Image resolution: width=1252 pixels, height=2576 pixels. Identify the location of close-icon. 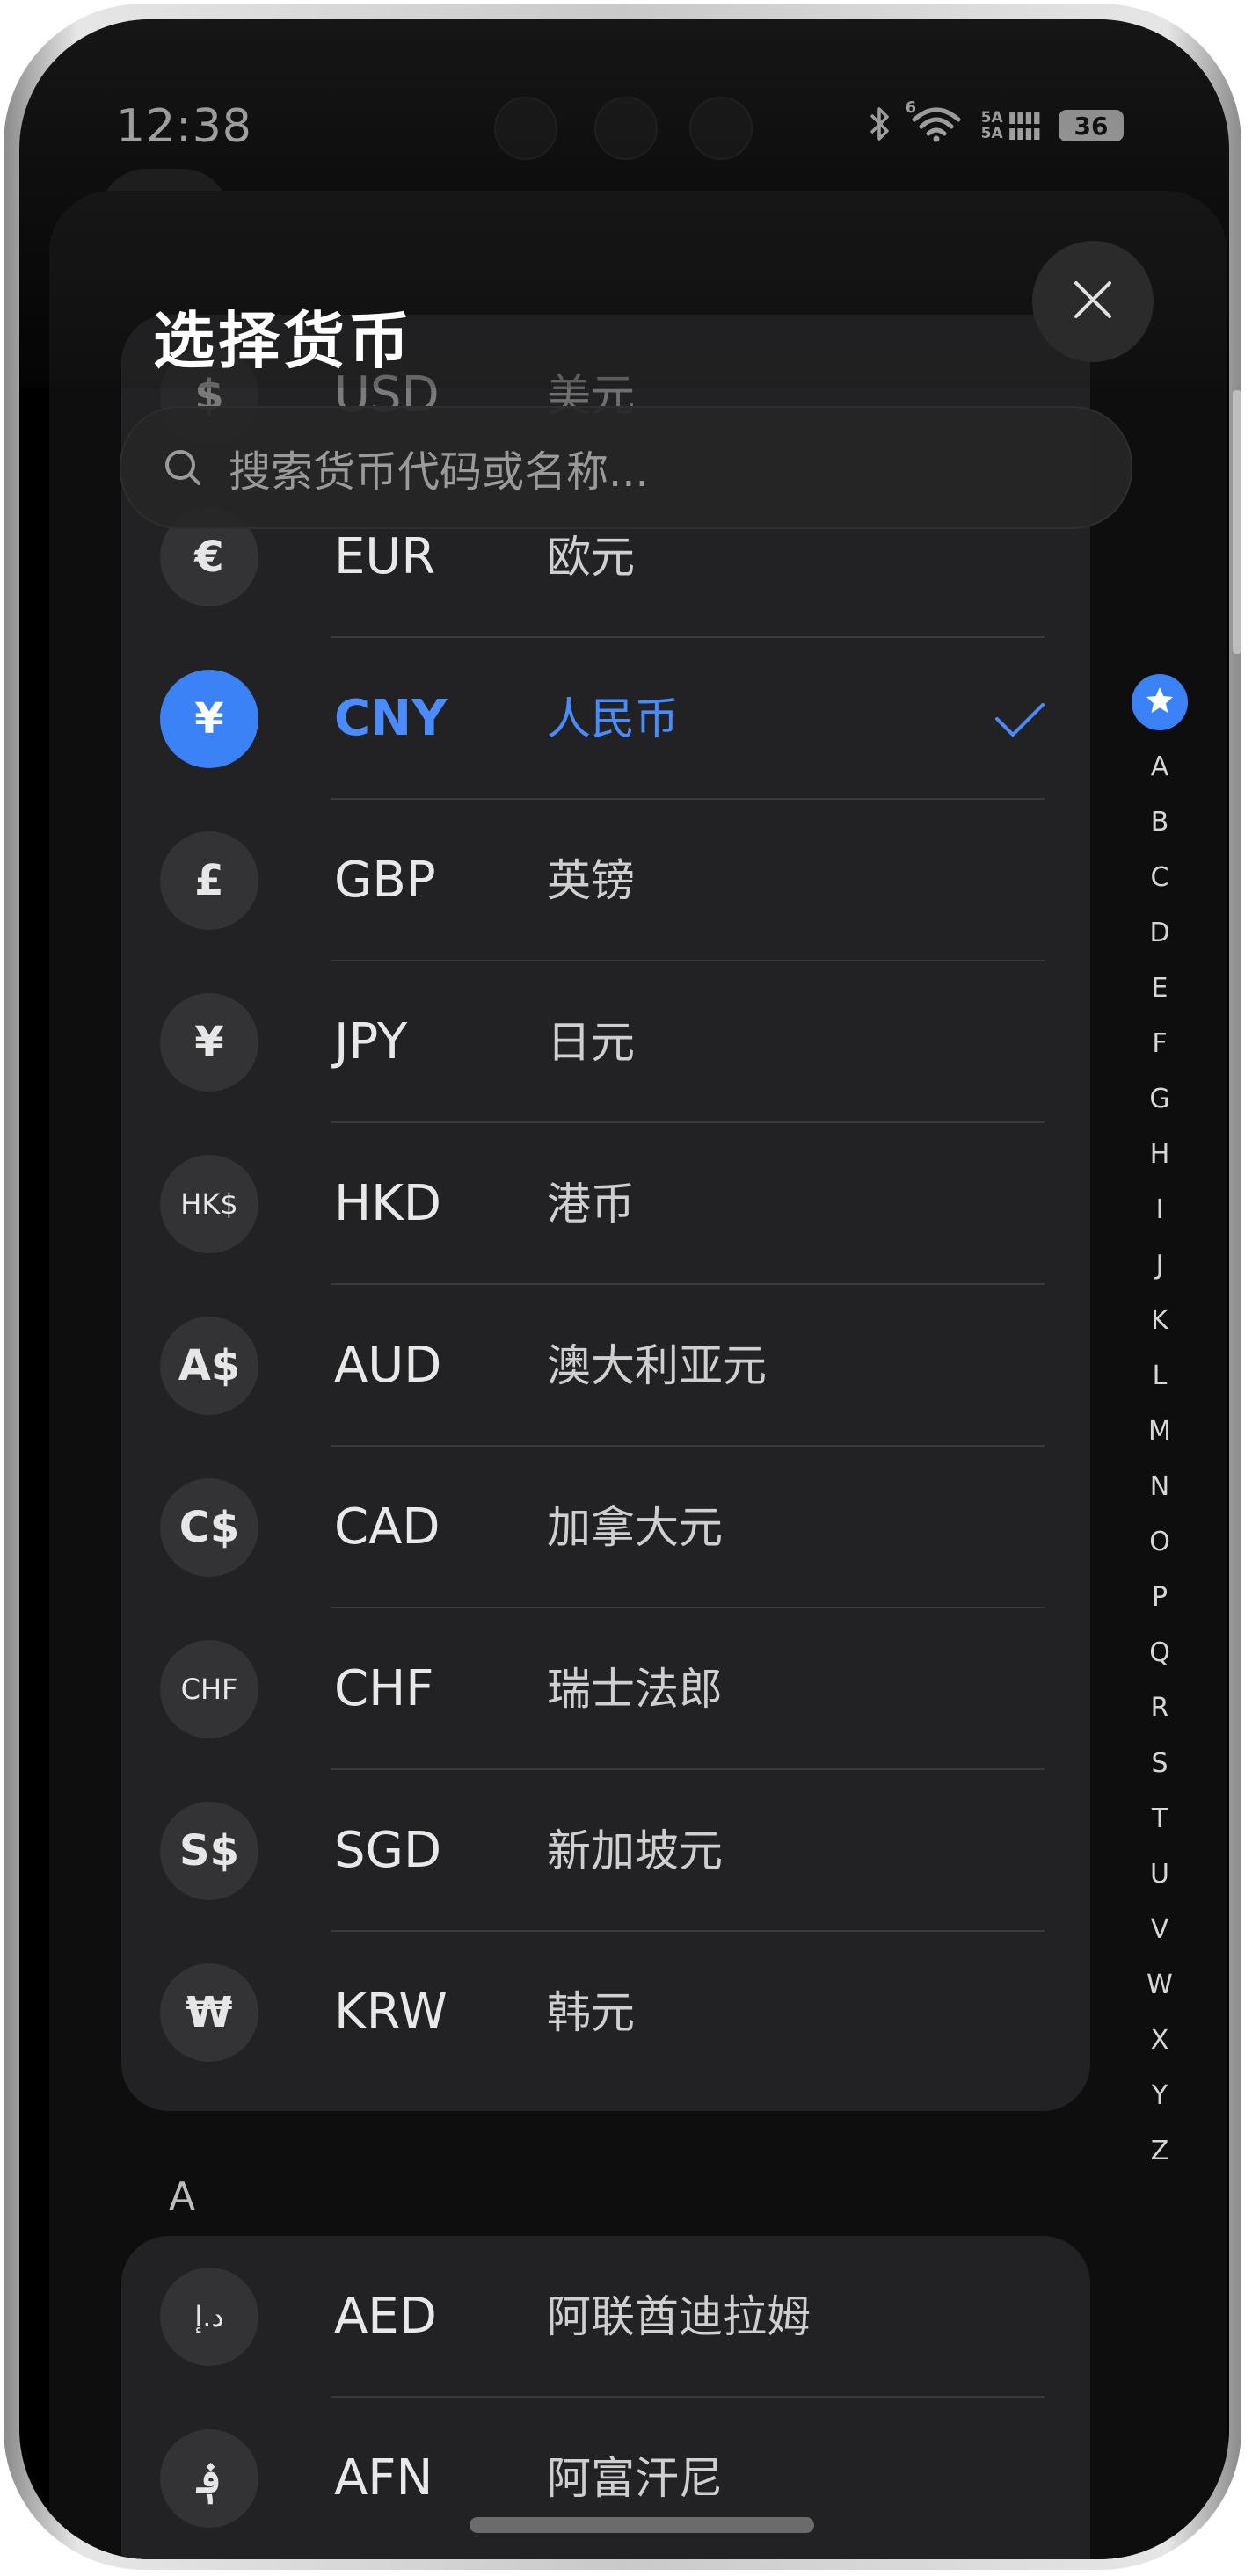
(1093, 301).